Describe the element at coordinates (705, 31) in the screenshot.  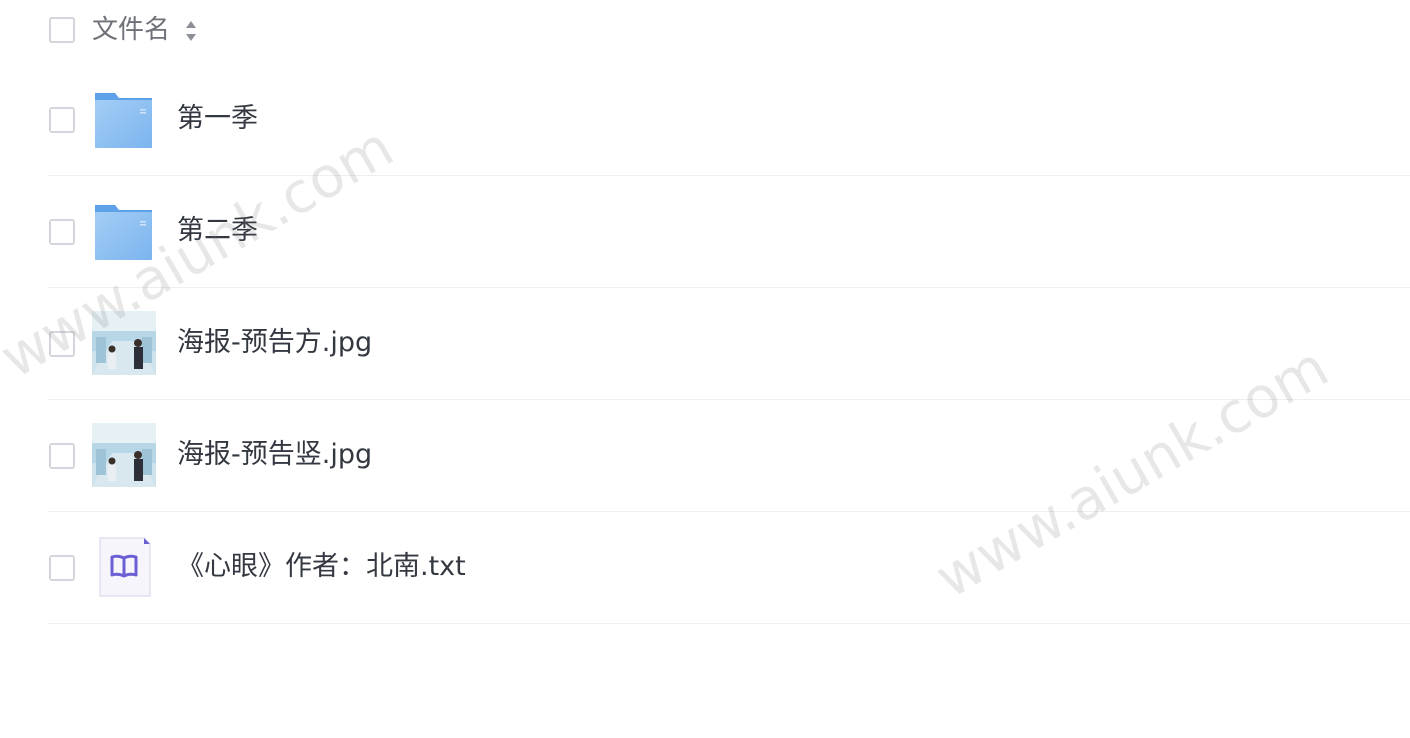
I see `list-header: 文件名` at that location.